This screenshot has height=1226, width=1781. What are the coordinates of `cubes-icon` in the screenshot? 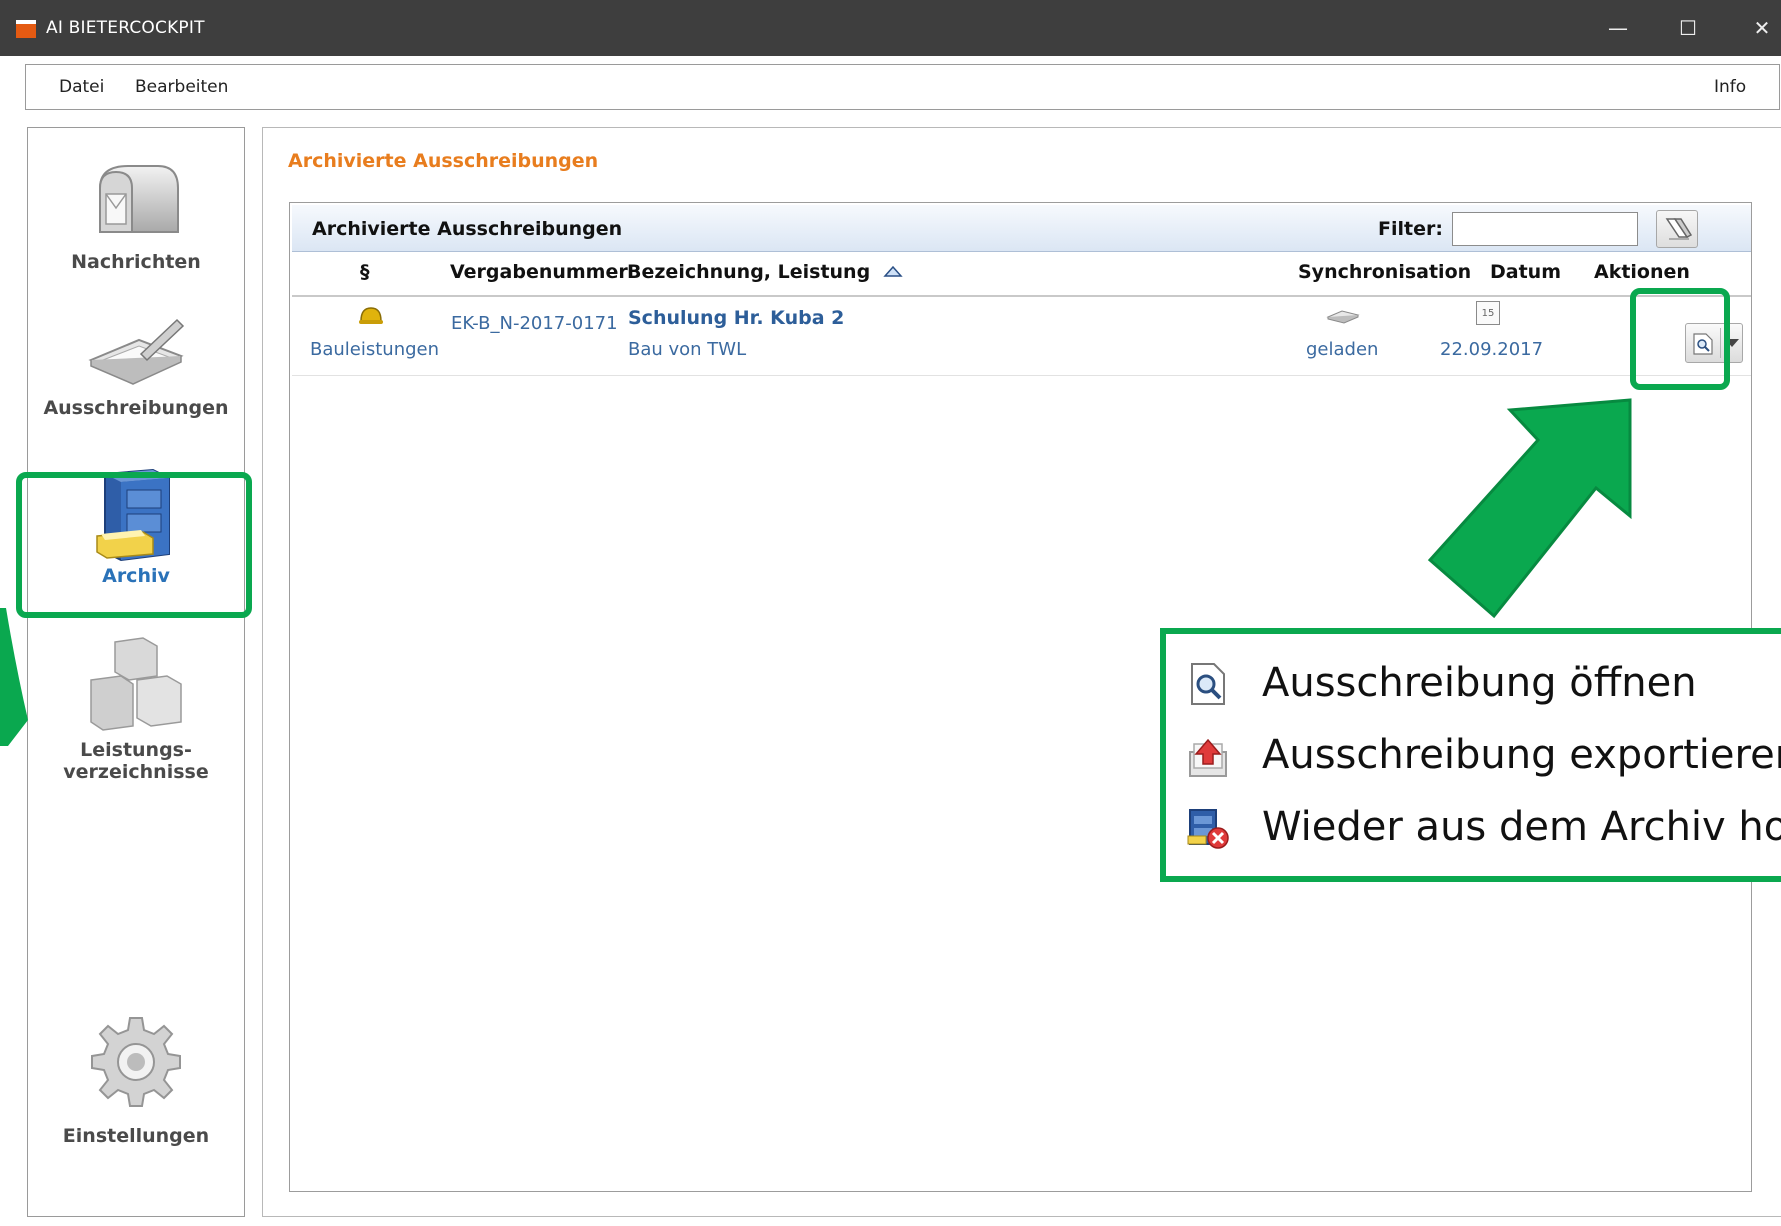 It's located at (136, 684).